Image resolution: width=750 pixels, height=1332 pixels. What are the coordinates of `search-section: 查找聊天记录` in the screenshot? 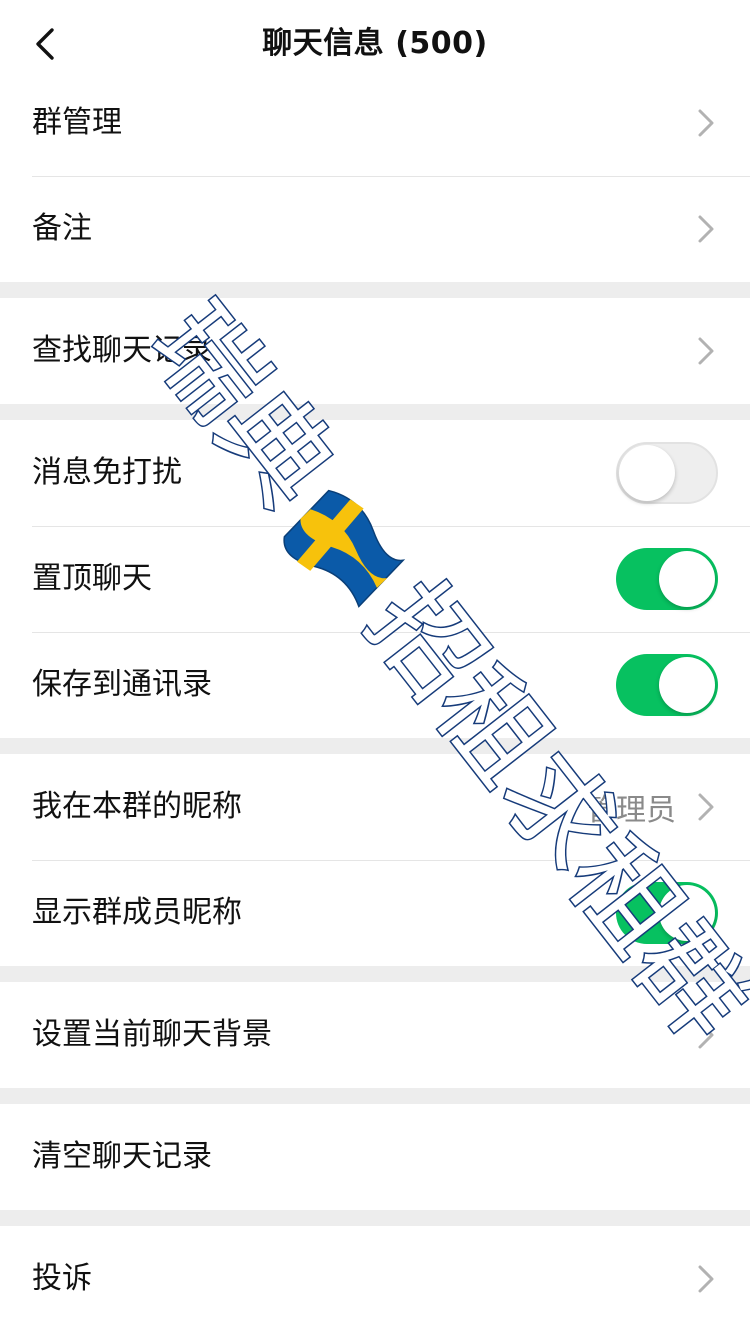 It's located at (375, 351).